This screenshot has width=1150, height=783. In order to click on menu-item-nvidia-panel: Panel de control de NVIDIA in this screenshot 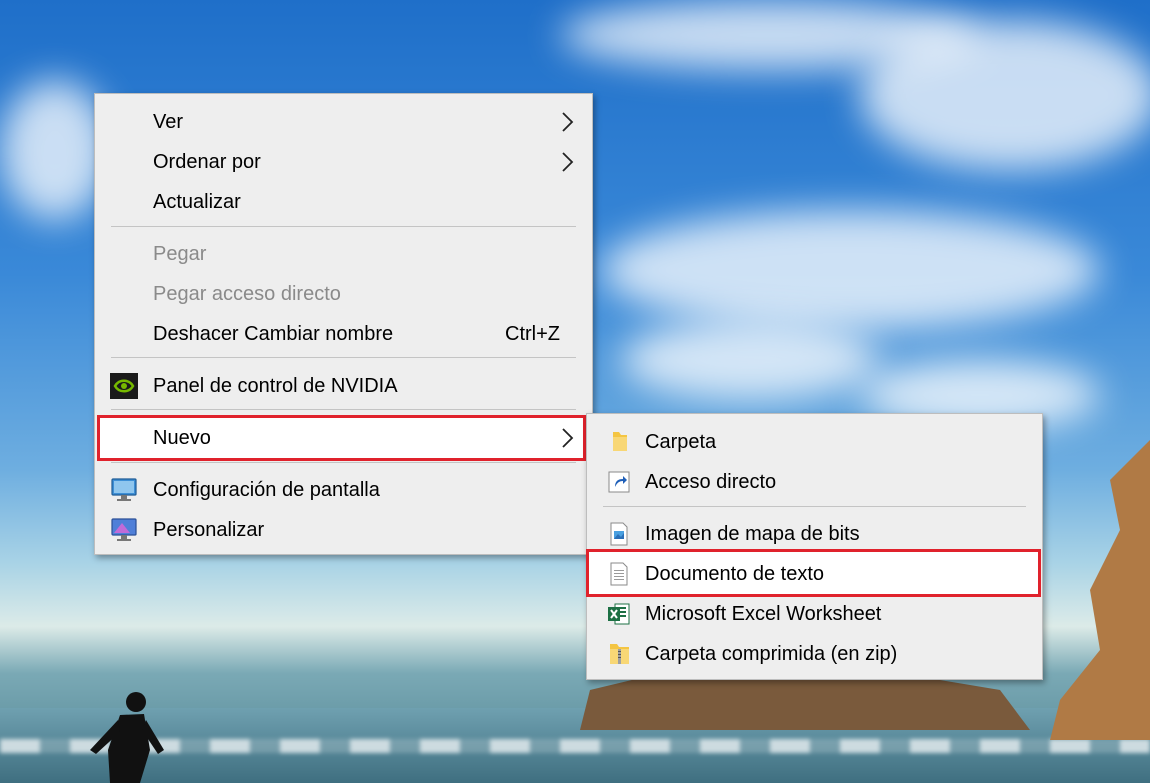, I will do `click(343, 386)`.